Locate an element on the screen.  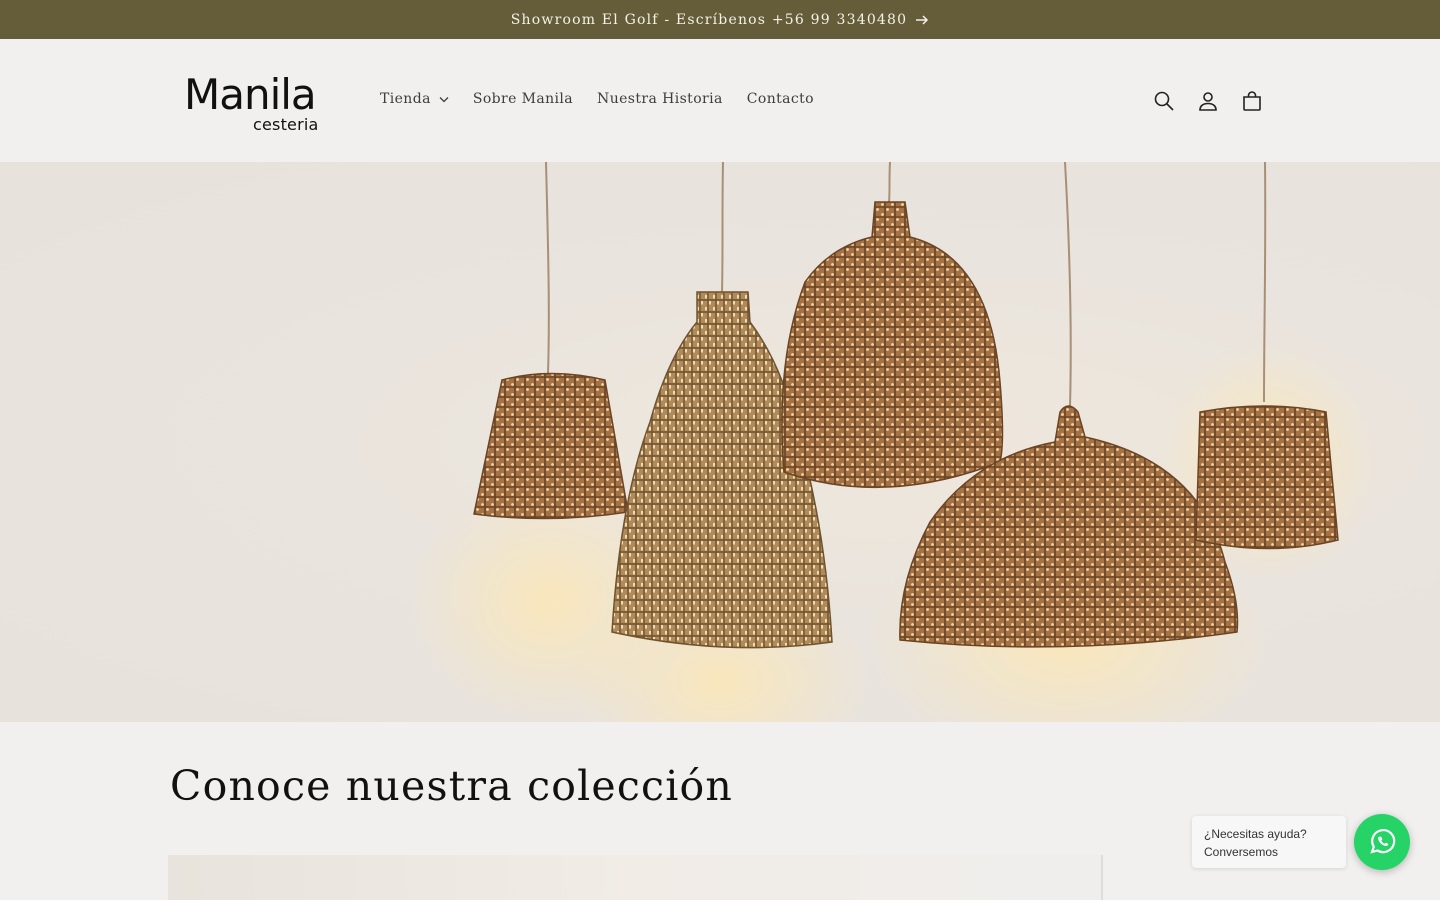
nav-item-label: Sobre Manila is located at coordinates (523, 99).